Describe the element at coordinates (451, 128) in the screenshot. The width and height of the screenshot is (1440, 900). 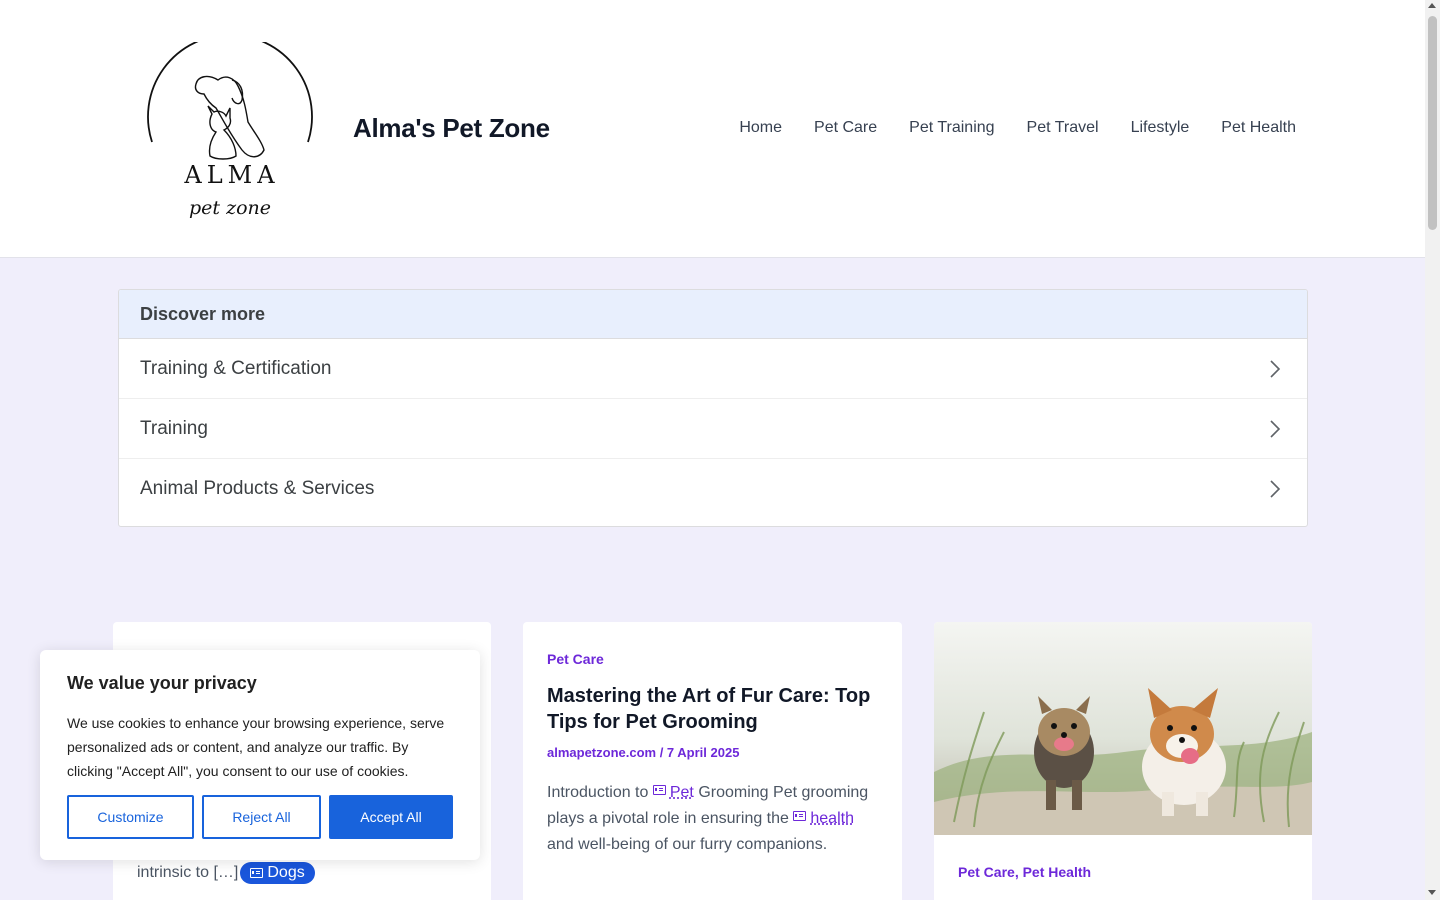
I see `site-title: Alma's Pet Zone` at that location.